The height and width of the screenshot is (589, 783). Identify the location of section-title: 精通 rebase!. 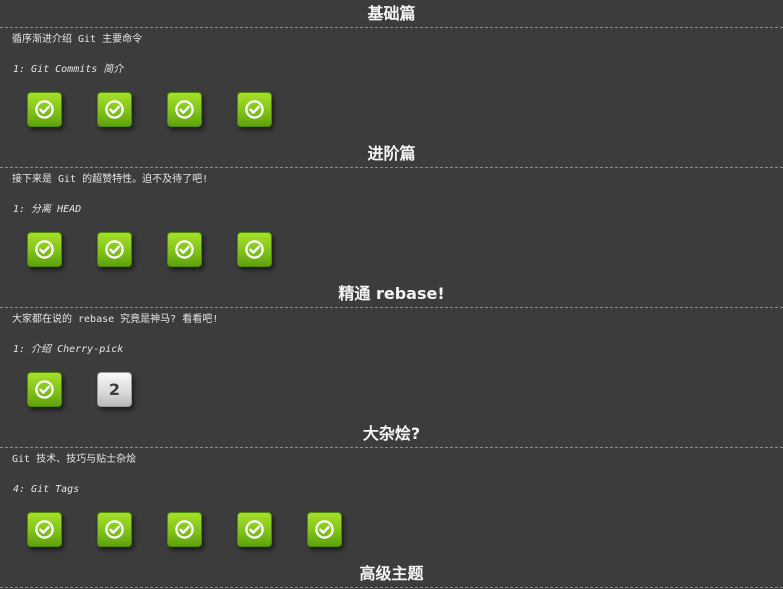
(391, 294).